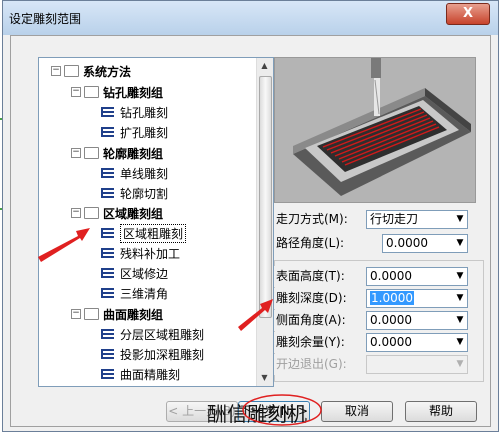 The width and height of the screenshot is (499, 432). I want to click on side-angle-label: 侧面角度(A):, so click(311, 320).